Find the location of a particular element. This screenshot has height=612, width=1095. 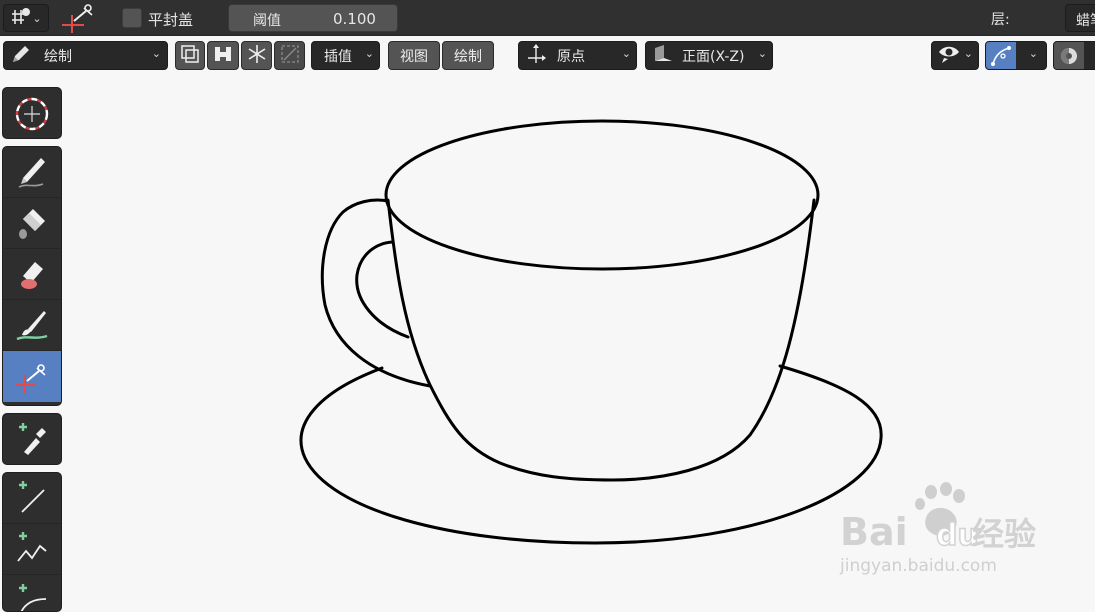

eyedropper-icon is located at coordinates (32, 440).